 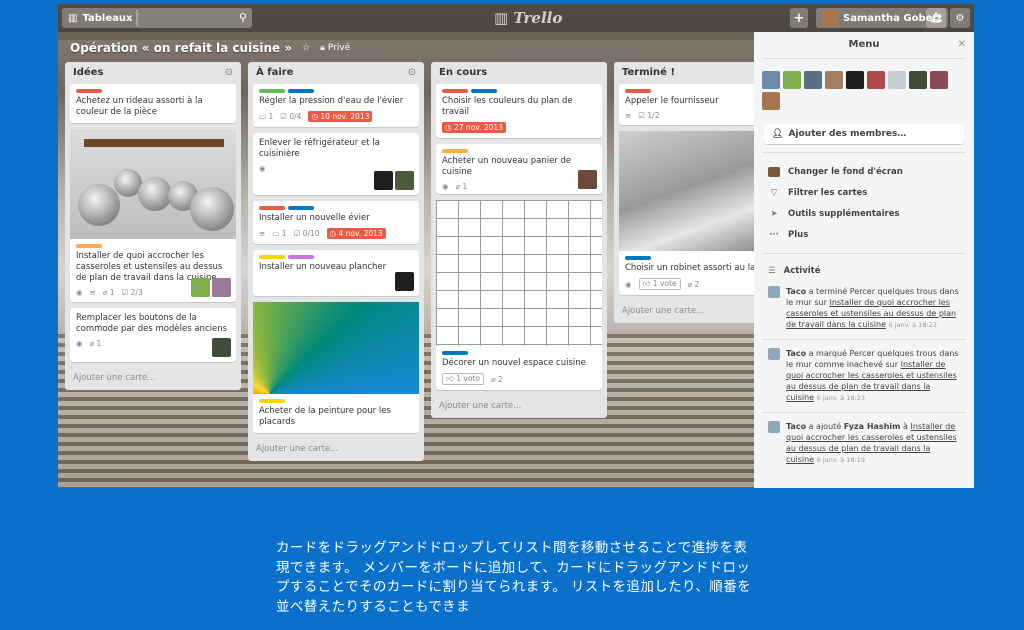 I want to click on list-title: À faire, so click(x=274, y=73).